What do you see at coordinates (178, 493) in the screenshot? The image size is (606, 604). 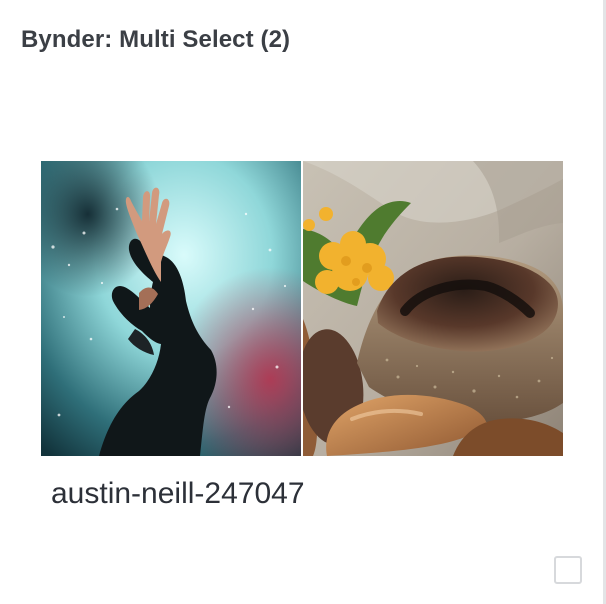 I see `asset-name-label: austin-neill-247047` at bounding box center [178, 493].